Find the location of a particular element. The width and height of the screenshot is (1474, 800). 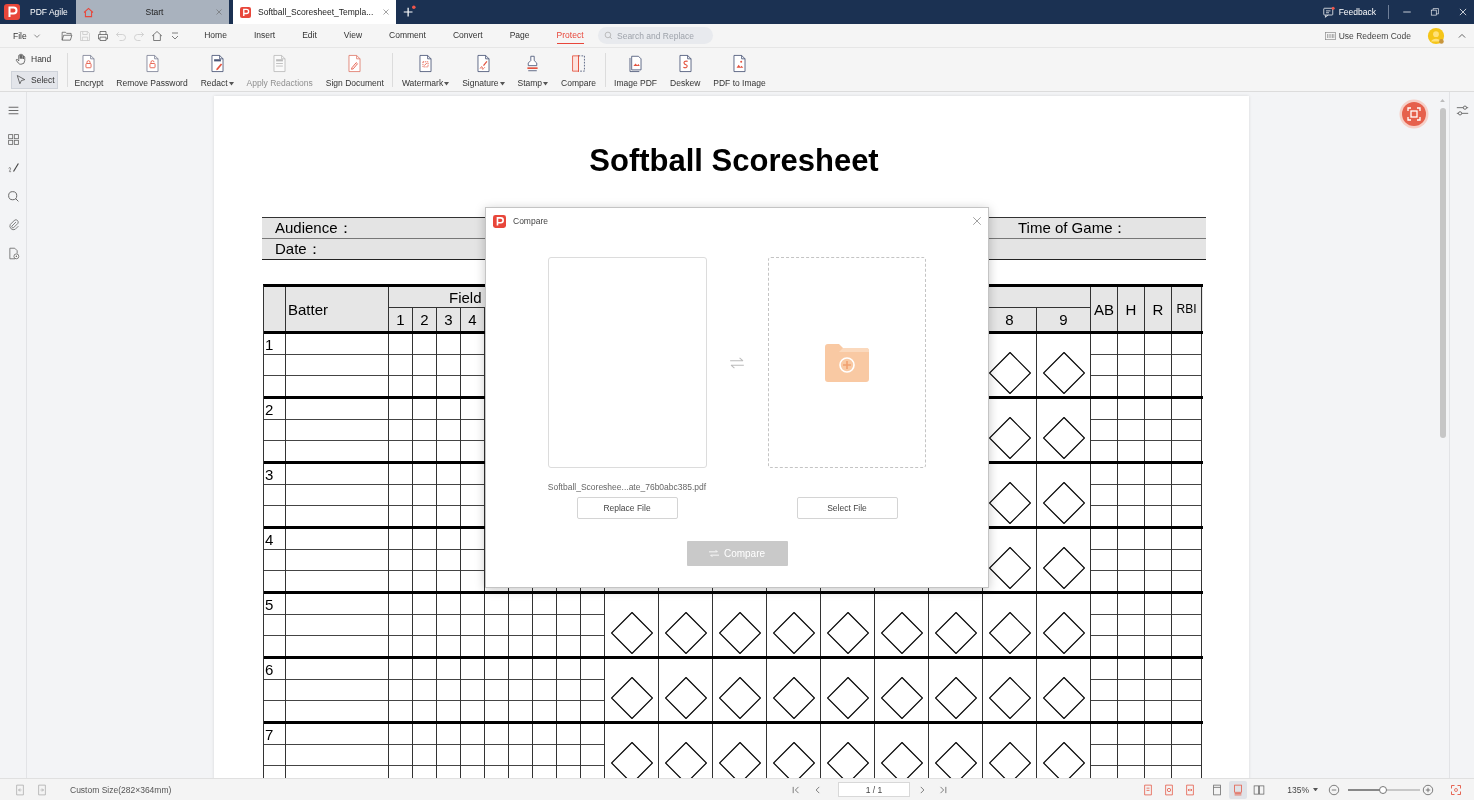

scroll-up-icon is located at coordinates (1442, 100).